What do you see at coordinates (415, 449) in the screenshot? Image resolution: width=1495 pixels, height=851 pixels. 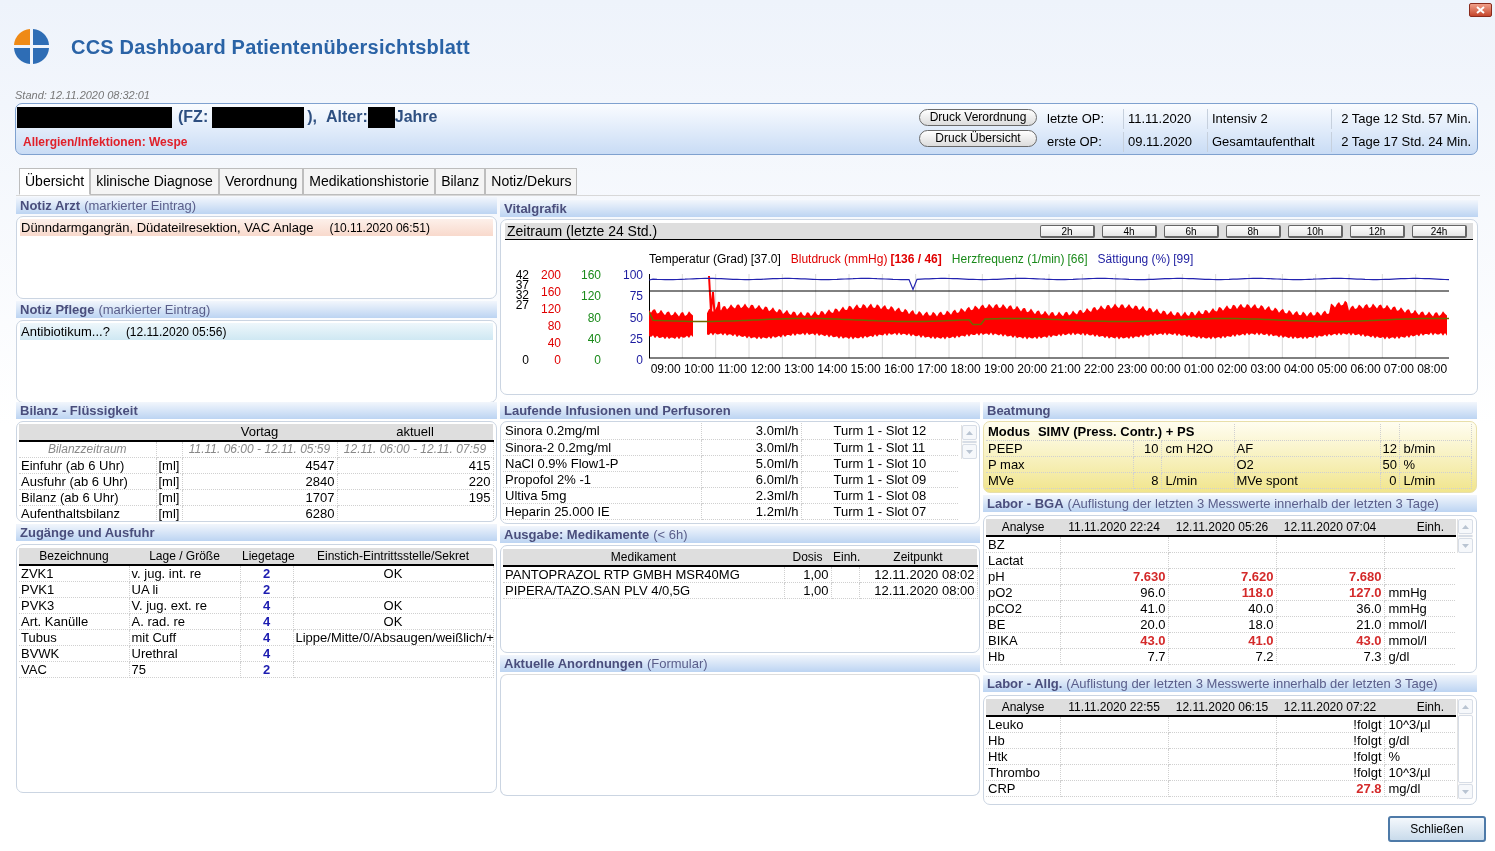 I see `table-cell: 12.11. 06:00 - 12.11. 07:59` at bounding box center [415, 449].